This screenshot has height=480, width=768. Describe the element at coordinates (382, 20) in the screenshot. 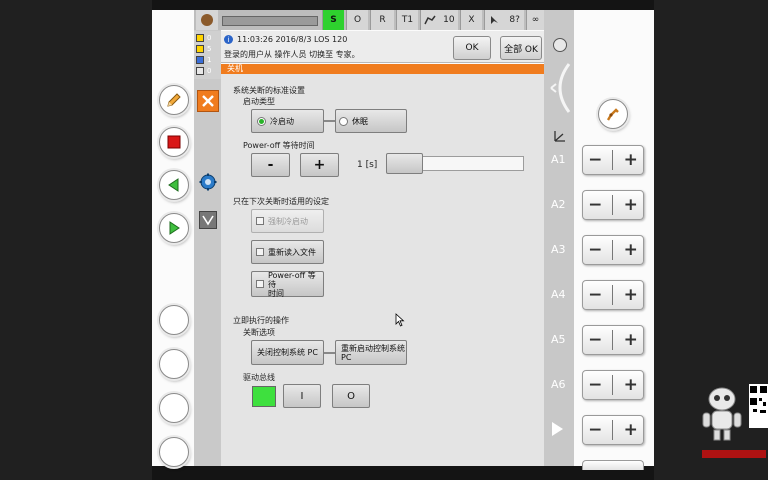

I see `run-mode-status: R` at that location.